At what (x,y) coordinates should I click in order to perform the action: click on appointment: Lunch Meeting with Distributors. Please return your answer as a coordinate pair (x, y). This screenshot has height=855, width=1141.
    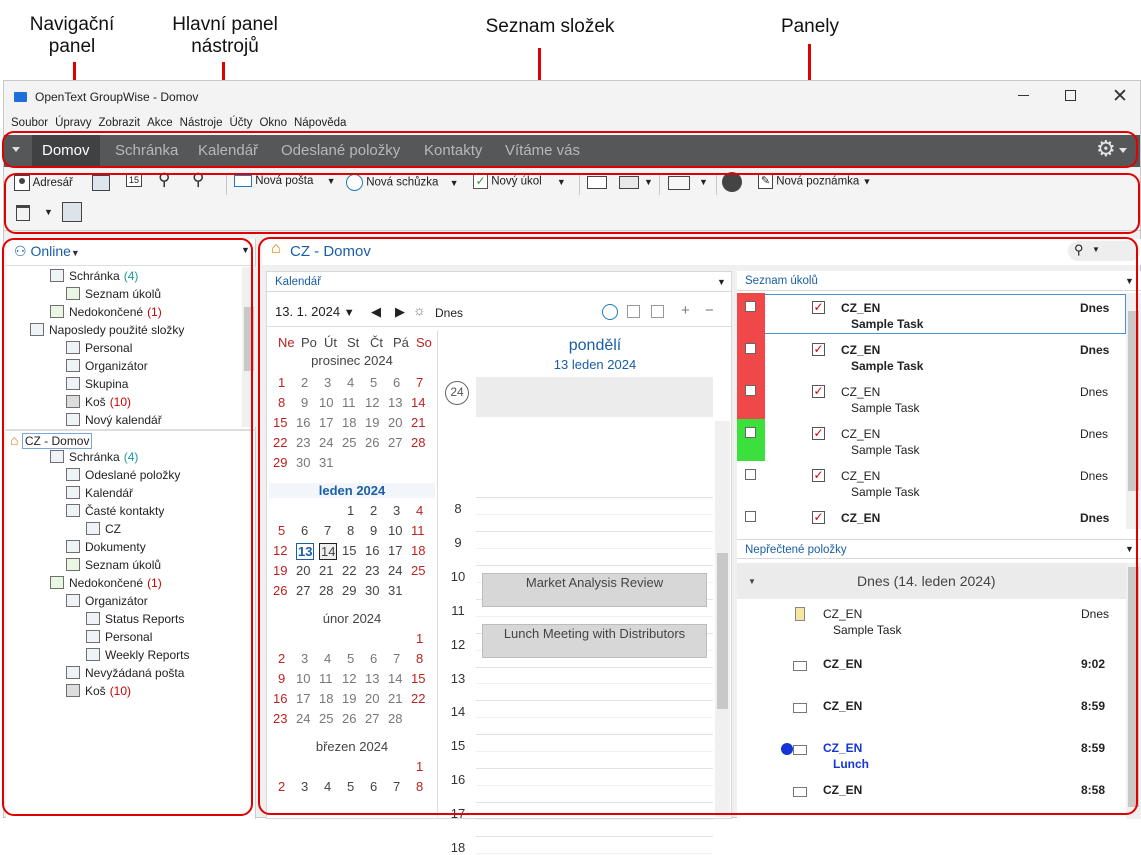
    Looking at the image, I should click on (594, 641).